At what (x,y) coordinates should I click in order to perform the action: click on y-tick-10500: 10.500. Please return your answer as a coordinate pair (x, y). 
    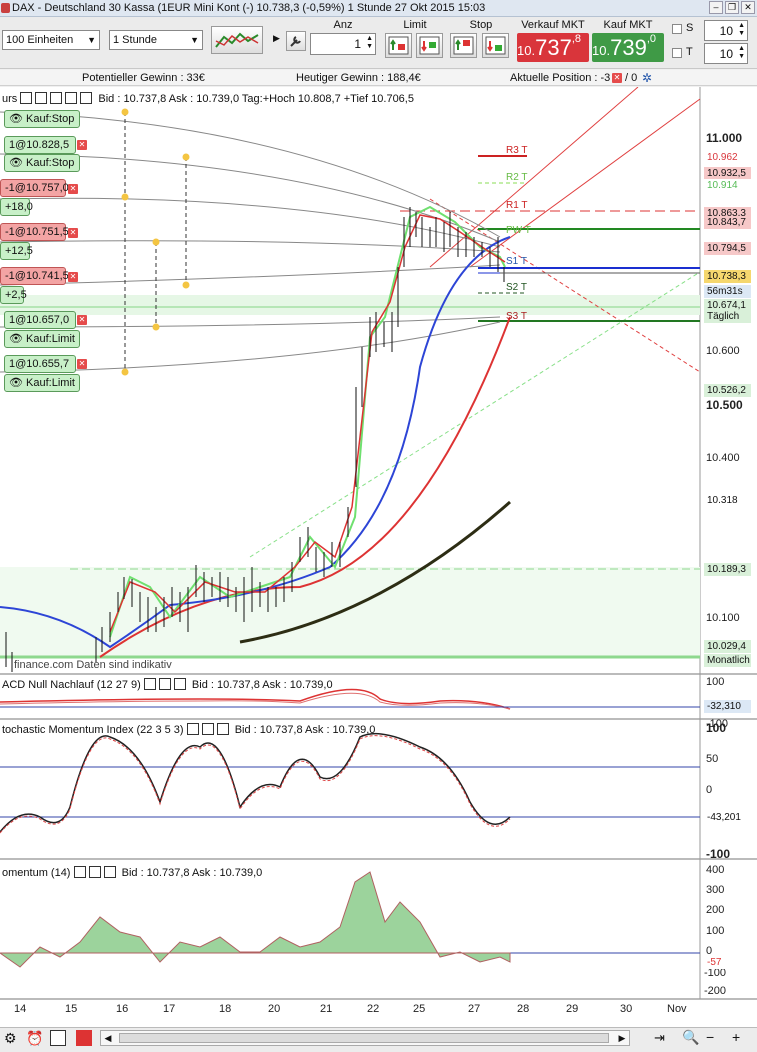
    Looking at the image, I should click on (724, 405).